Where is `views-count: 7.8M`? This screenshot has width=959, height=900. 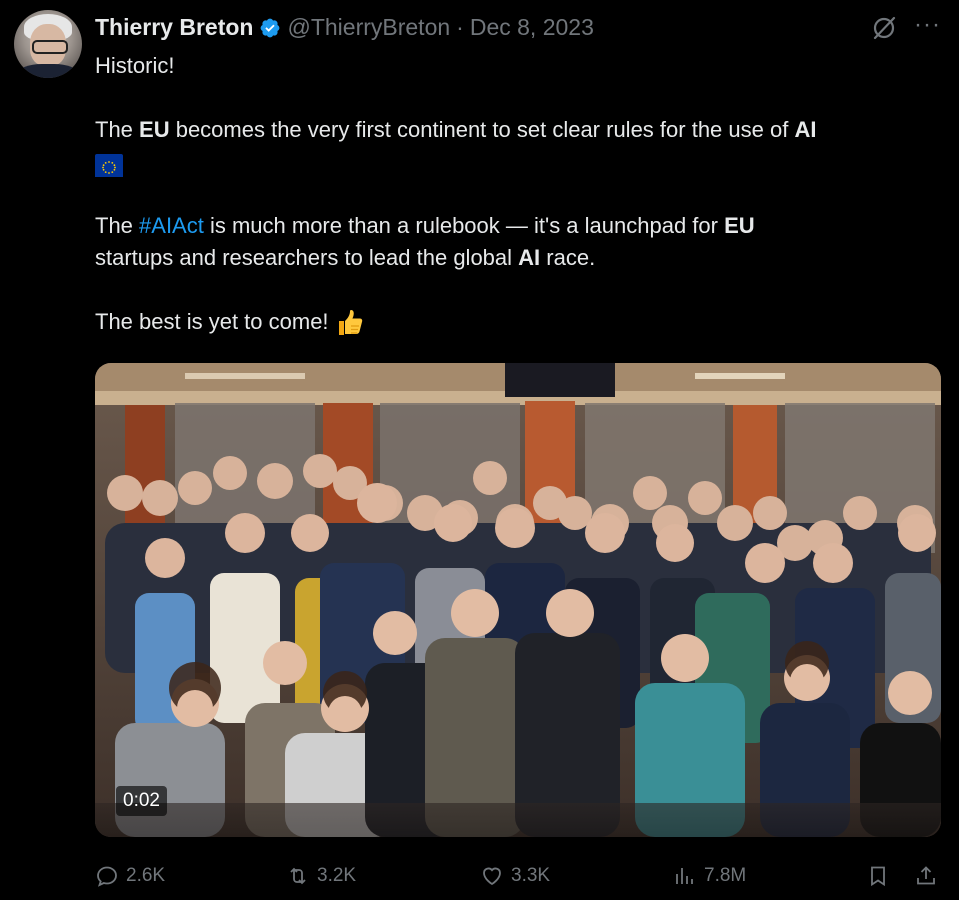 views-count: 7.8M is located at coordinates (725, 875).